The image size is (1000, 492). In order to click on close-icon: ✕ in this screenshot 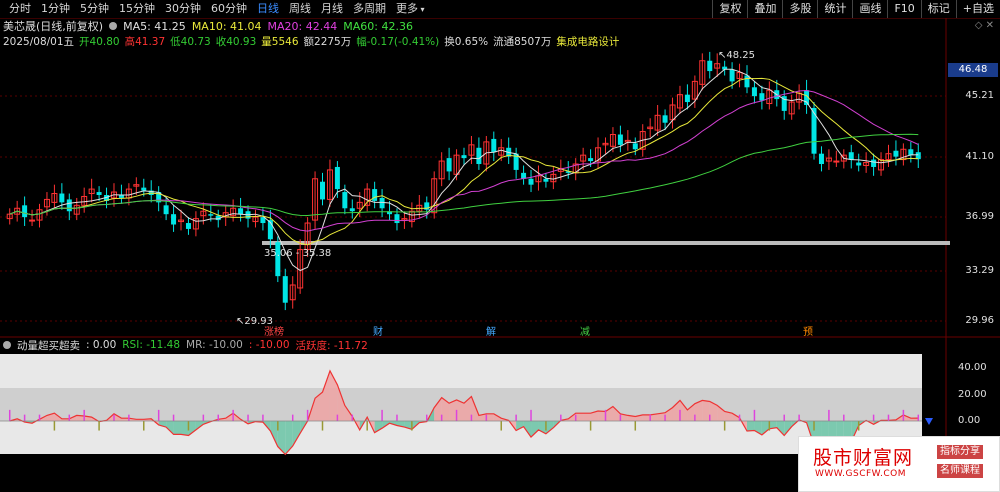, I will do `click(990, 25)`.